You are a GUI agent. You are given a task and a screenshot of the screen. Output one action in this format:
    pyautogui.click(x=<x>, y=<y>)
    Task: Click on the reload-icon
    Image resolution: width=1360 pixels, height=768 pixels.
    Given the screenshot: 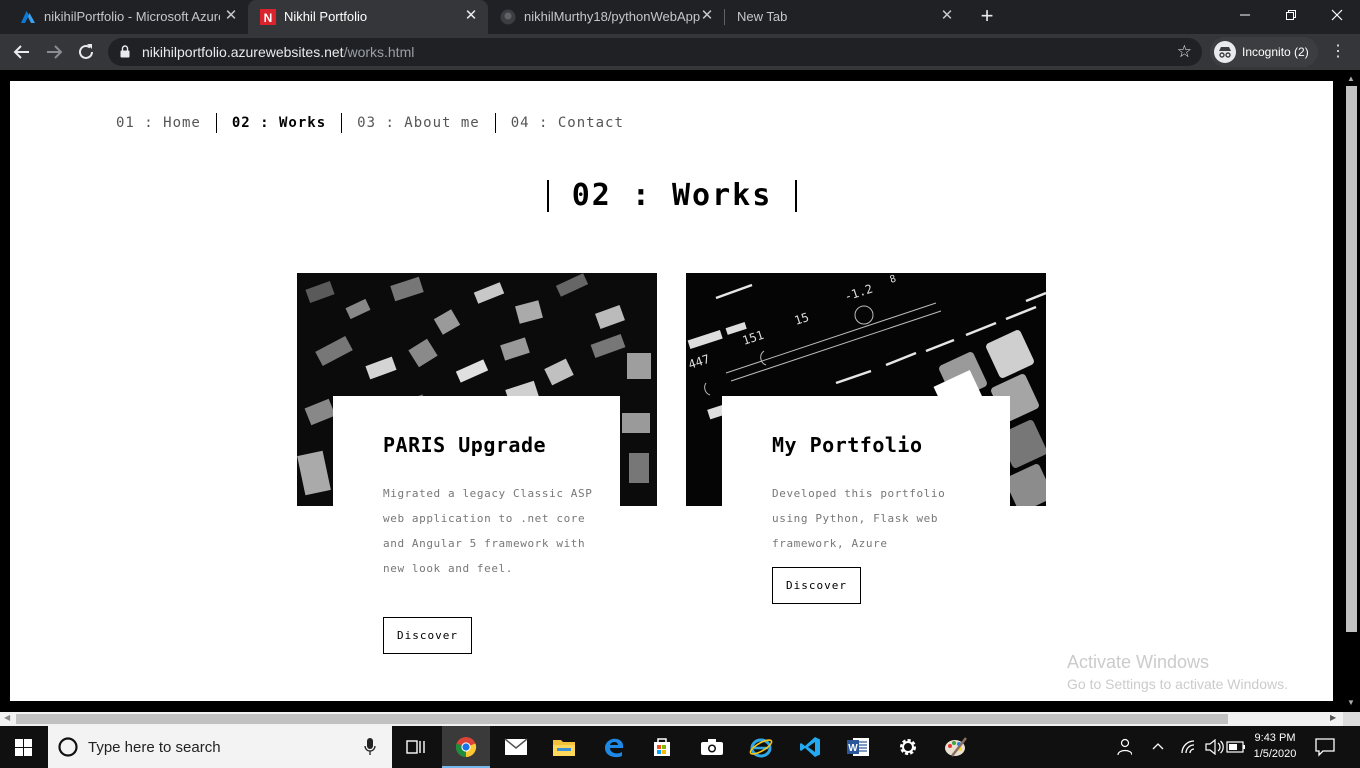 What is the action you would take?
    pyautogui.click(x=86, y=52)
    